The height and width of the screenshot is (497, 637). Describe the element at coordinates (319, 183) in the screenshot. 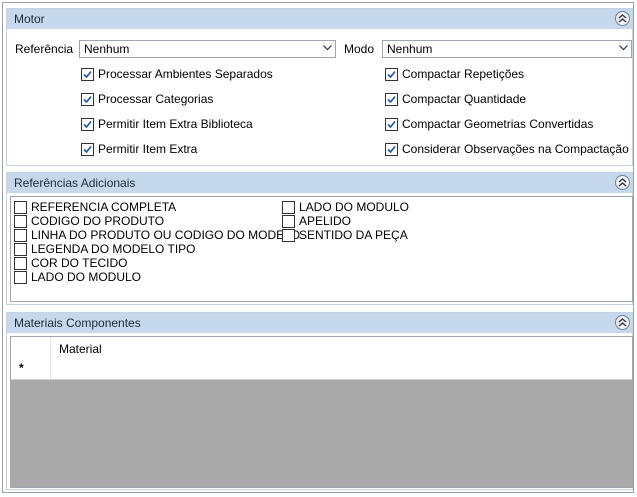

I see `referencias-panel-header: Referências Adicionais` at that location.